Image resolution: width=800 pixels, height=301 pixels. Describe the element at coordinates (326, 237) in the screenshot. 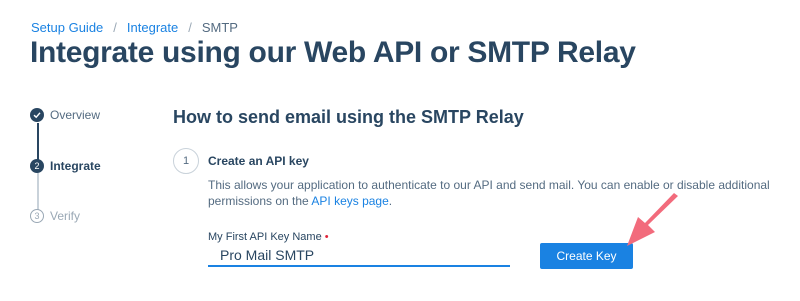

I see `required-indicator: •` at that location.